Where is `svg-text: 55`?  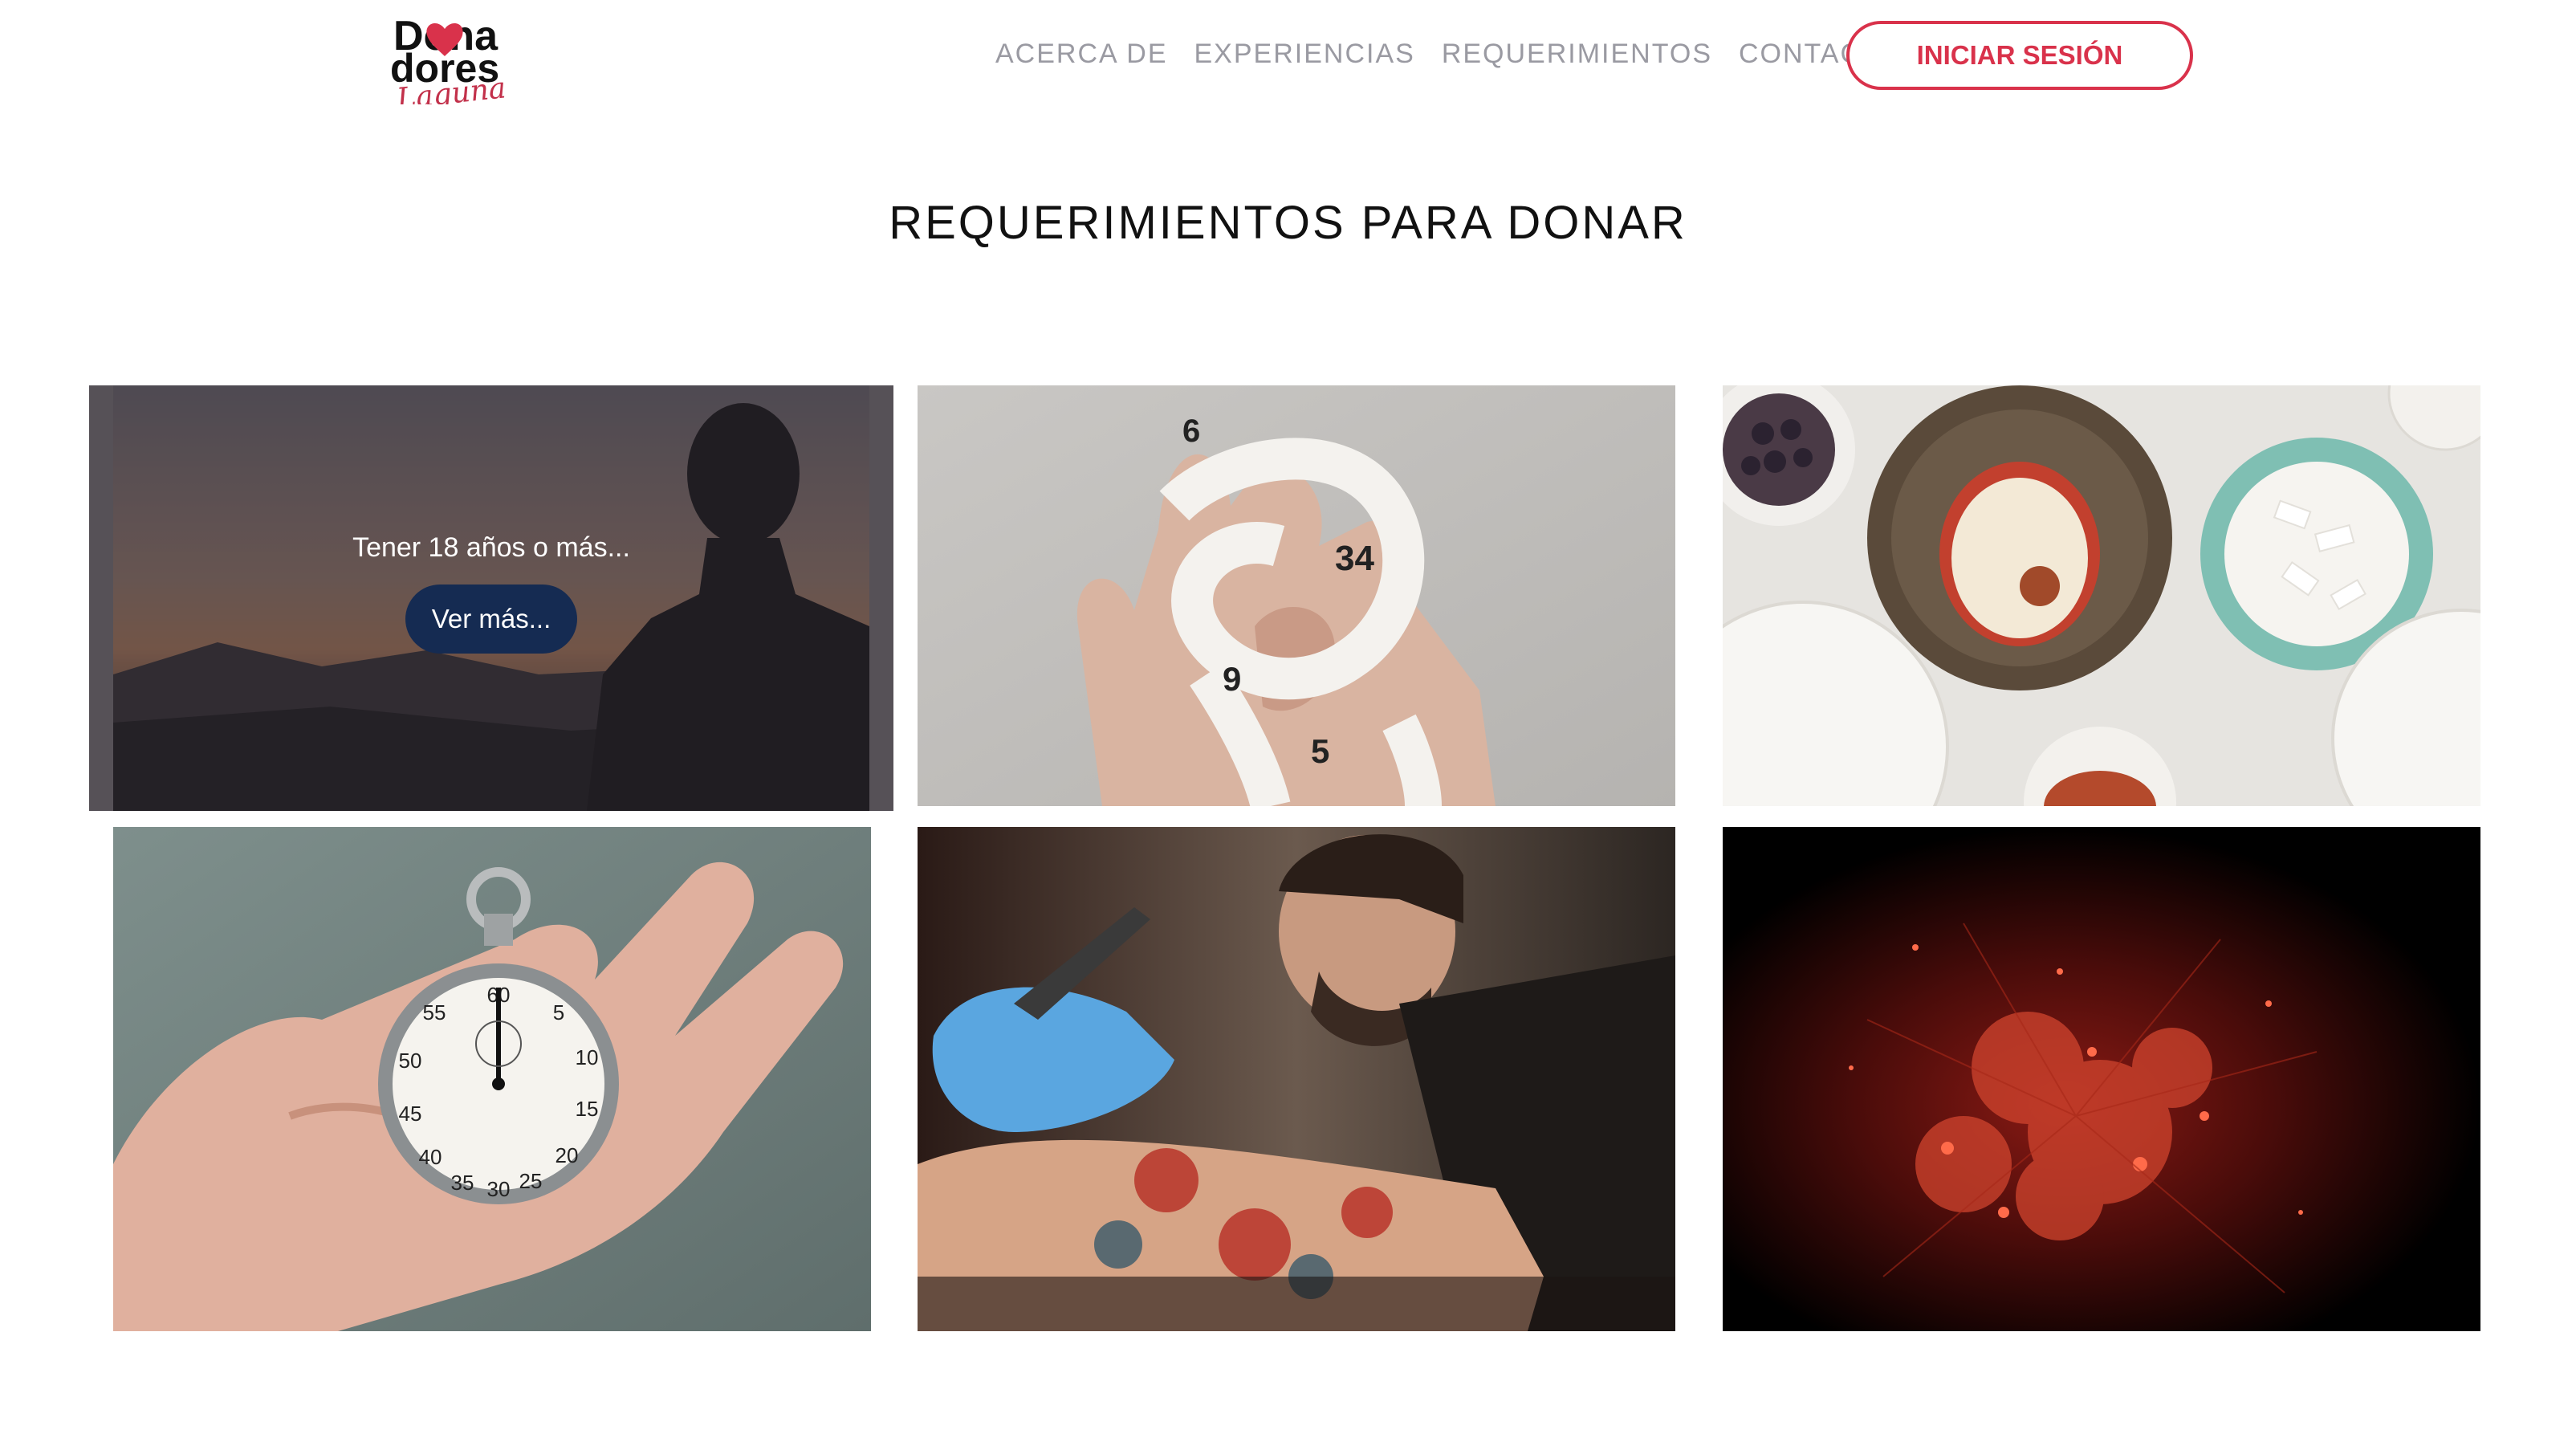
svg-text: 55 is located at coordinates (434, 1012).